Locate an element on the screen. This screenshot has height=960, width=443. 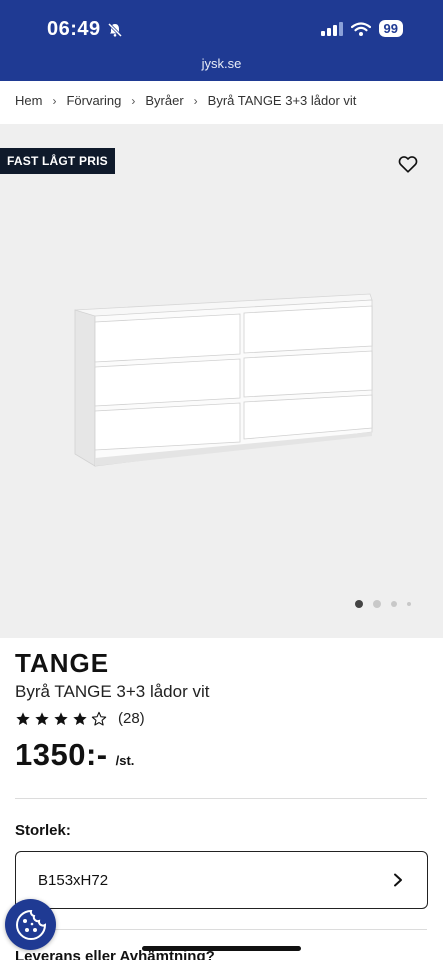
cookie-icon is located at coordinates (30, 924).